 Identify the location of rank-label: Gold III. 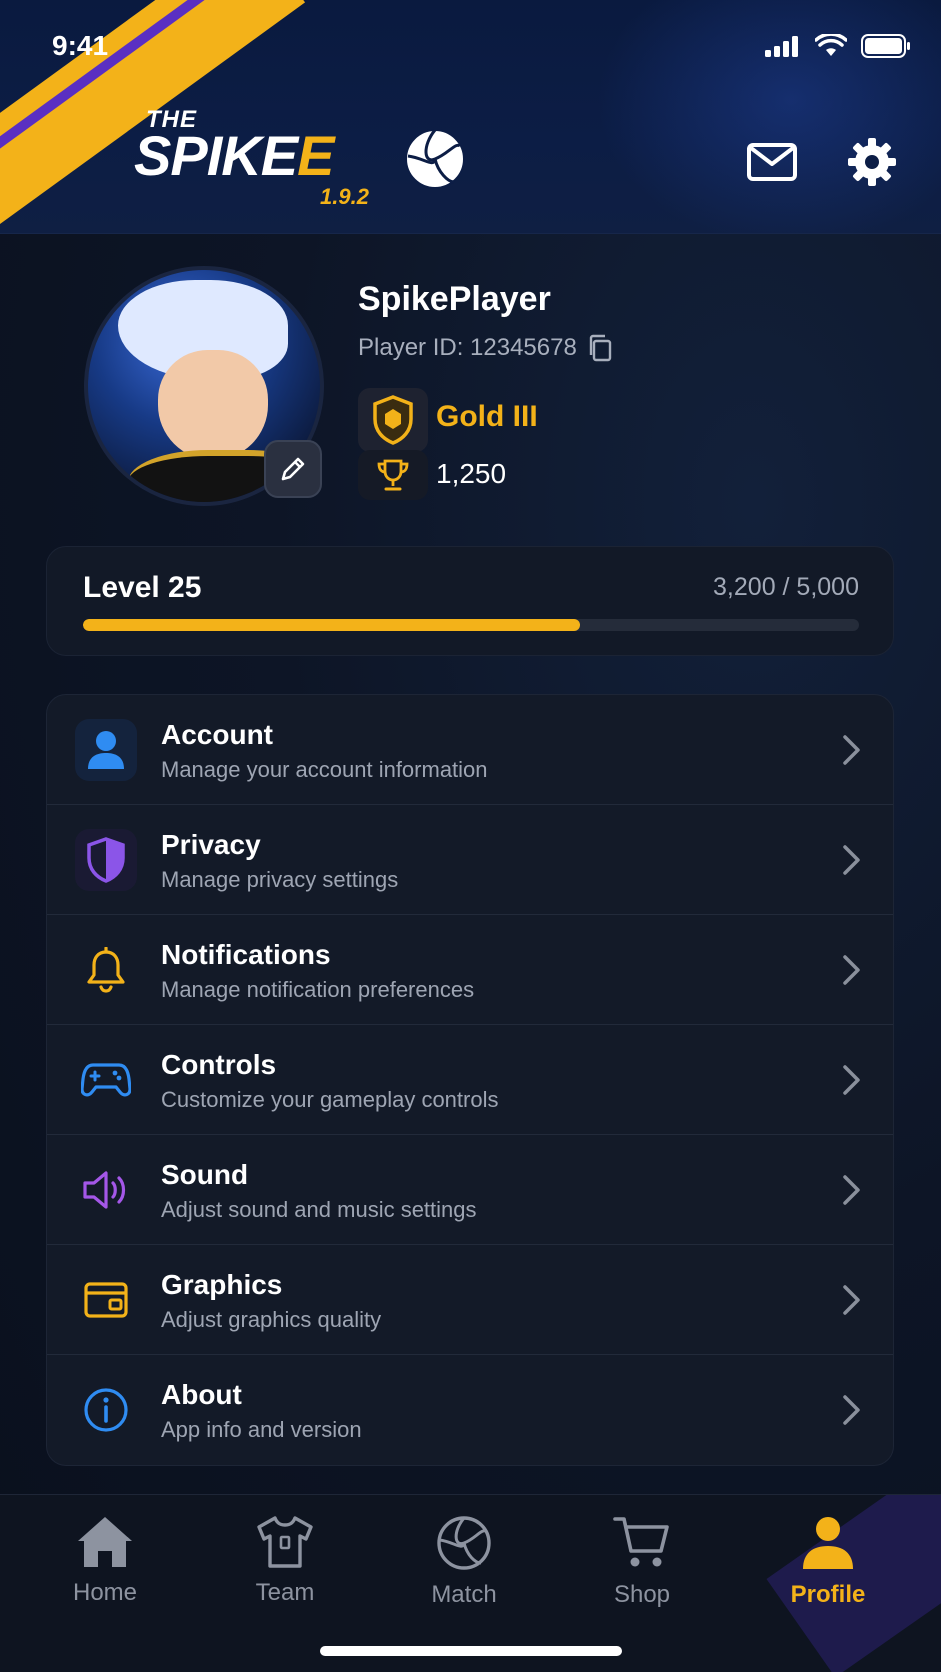
(487, 416).